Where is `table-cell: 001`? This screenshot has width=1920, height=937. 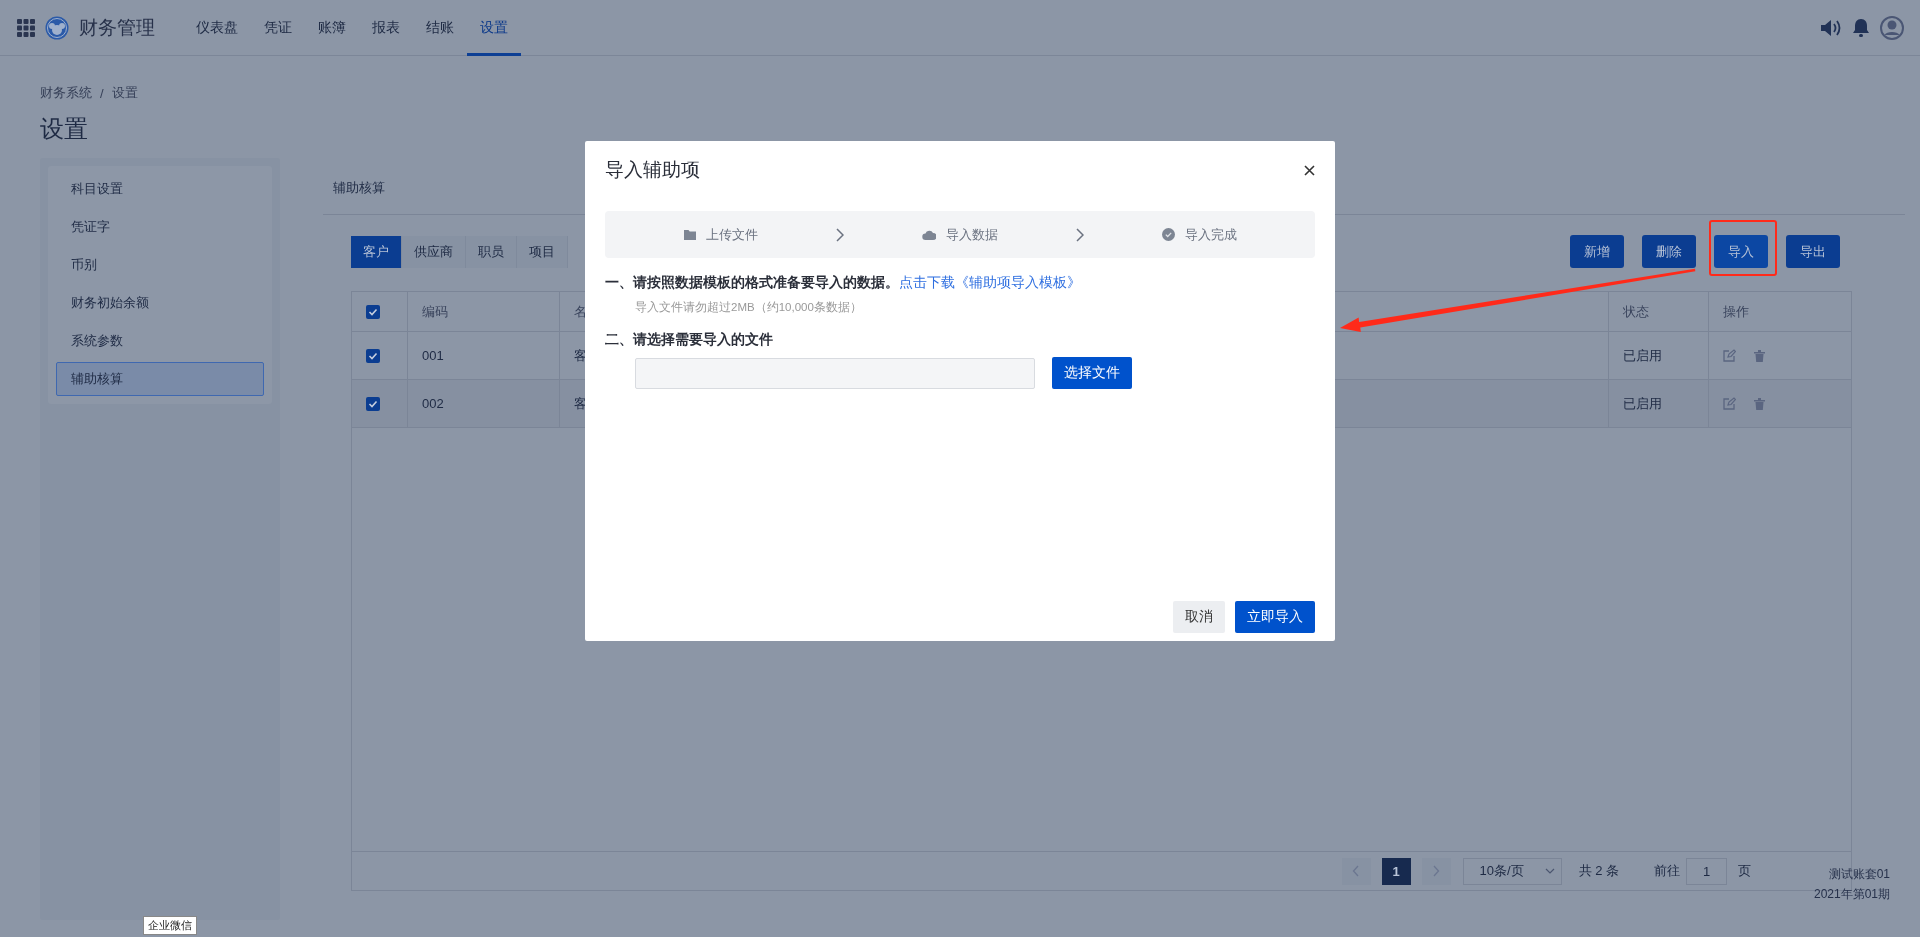
table-cell: 001 is located at coordinates (433, 355).